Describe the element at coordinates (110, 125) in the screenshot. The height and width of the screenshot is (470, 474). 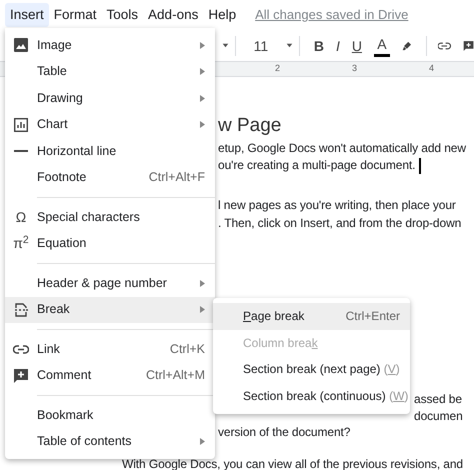
I see `menu-item: Chart` at that location.